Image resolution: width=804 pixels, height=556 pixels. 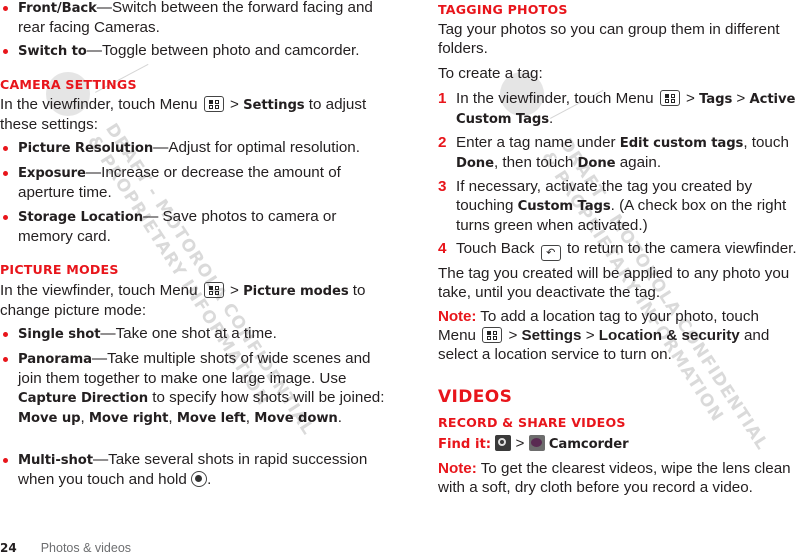 What do you see at coordinates (535, 162) in the screenshot?
I see `text: , then touch` at bounding box center [535, 162].